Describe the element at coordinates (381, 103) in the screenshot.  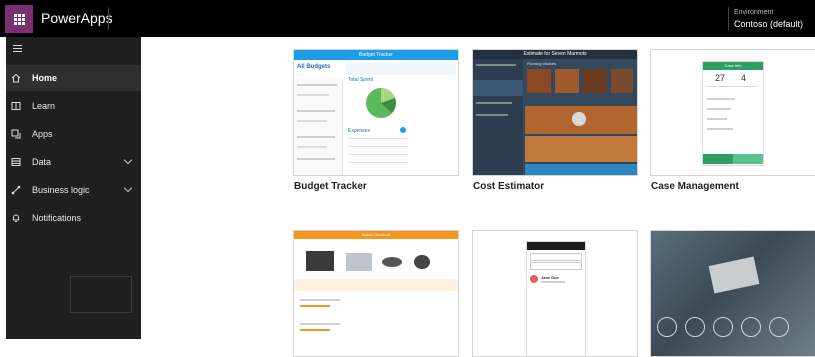
I see `pie-chart-thumb` at that location.